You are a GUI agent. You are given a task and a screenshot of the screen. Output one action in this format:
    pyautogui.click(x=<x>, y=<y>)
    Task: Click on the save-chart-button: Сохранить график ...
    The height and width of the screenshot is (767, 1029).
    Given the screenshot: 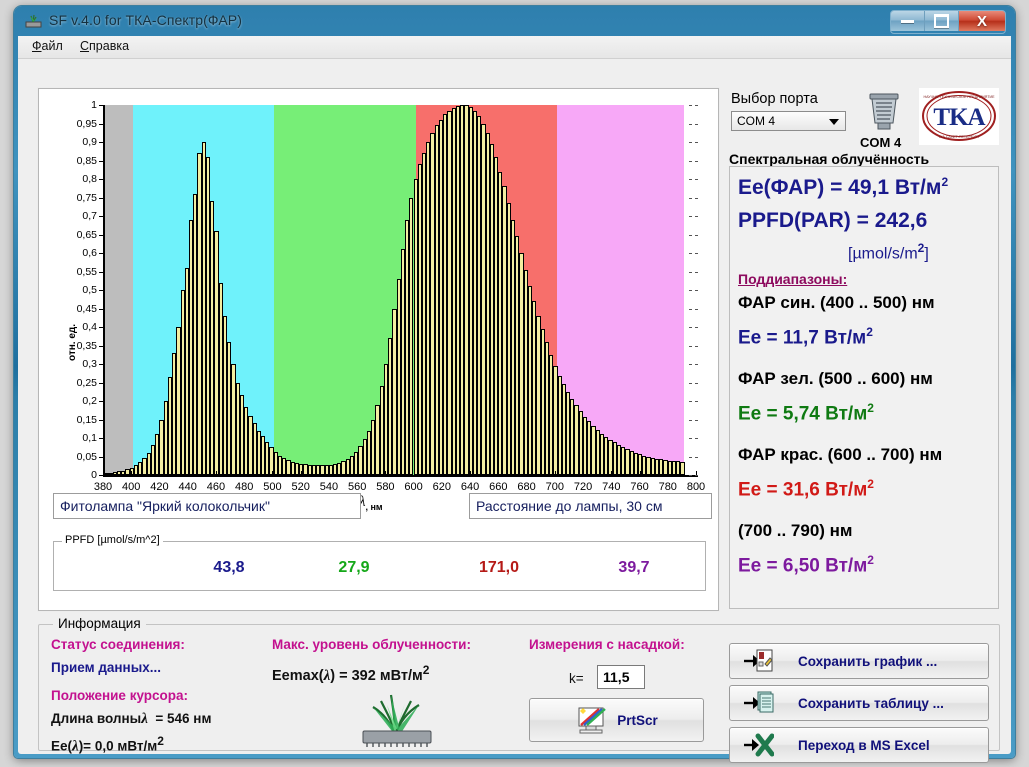 What is the action you would take?
    pyautogui.click(x=859, y=661)
    